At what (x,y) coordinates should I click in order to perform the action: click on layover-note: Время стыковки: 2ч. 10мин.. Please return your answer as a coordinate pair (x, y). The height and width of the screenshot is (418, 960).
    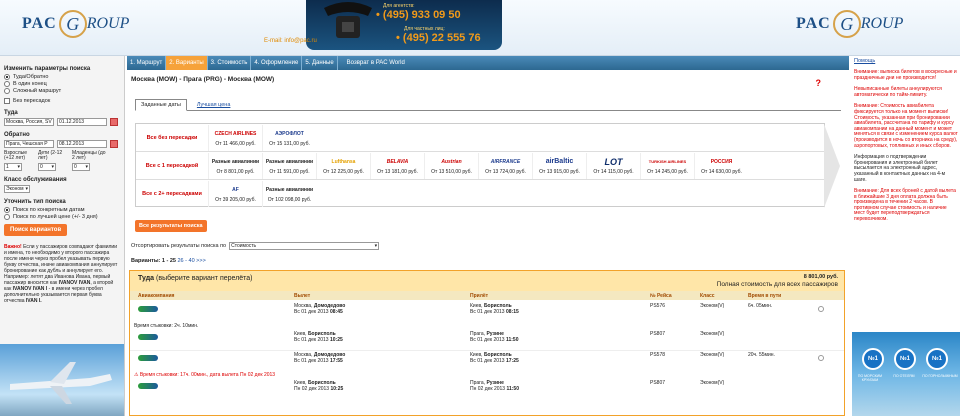
    Looking at the image, I should click on (166, 326).